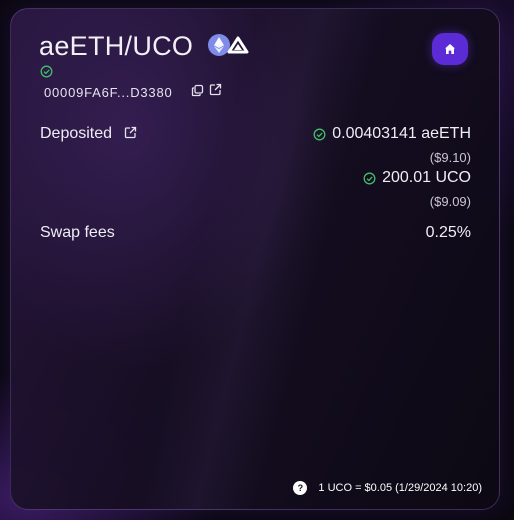 The width and height of the screenshot is (514, 520). I want to click on pool-title: aeETH/UCO, so click(116, 46).